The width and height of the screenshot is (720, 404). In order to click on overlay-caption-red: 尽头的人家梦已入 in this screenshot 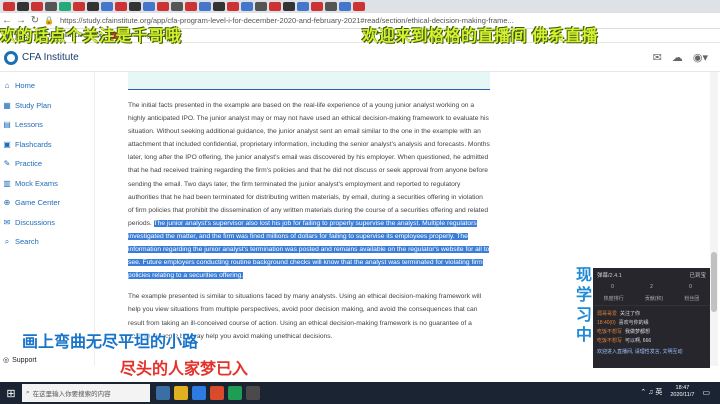, I will do `click(184, 369)`.